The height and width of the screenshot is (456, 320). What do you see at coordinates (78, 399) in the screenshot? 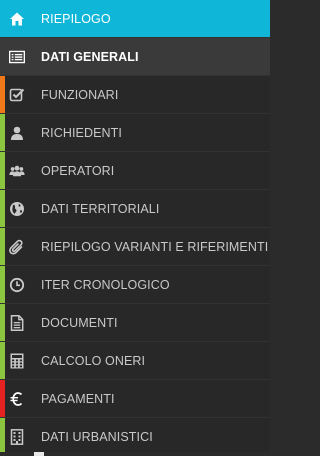
I see `menu-item-label: PAGAMENTI` at bounding box center [78, 399].